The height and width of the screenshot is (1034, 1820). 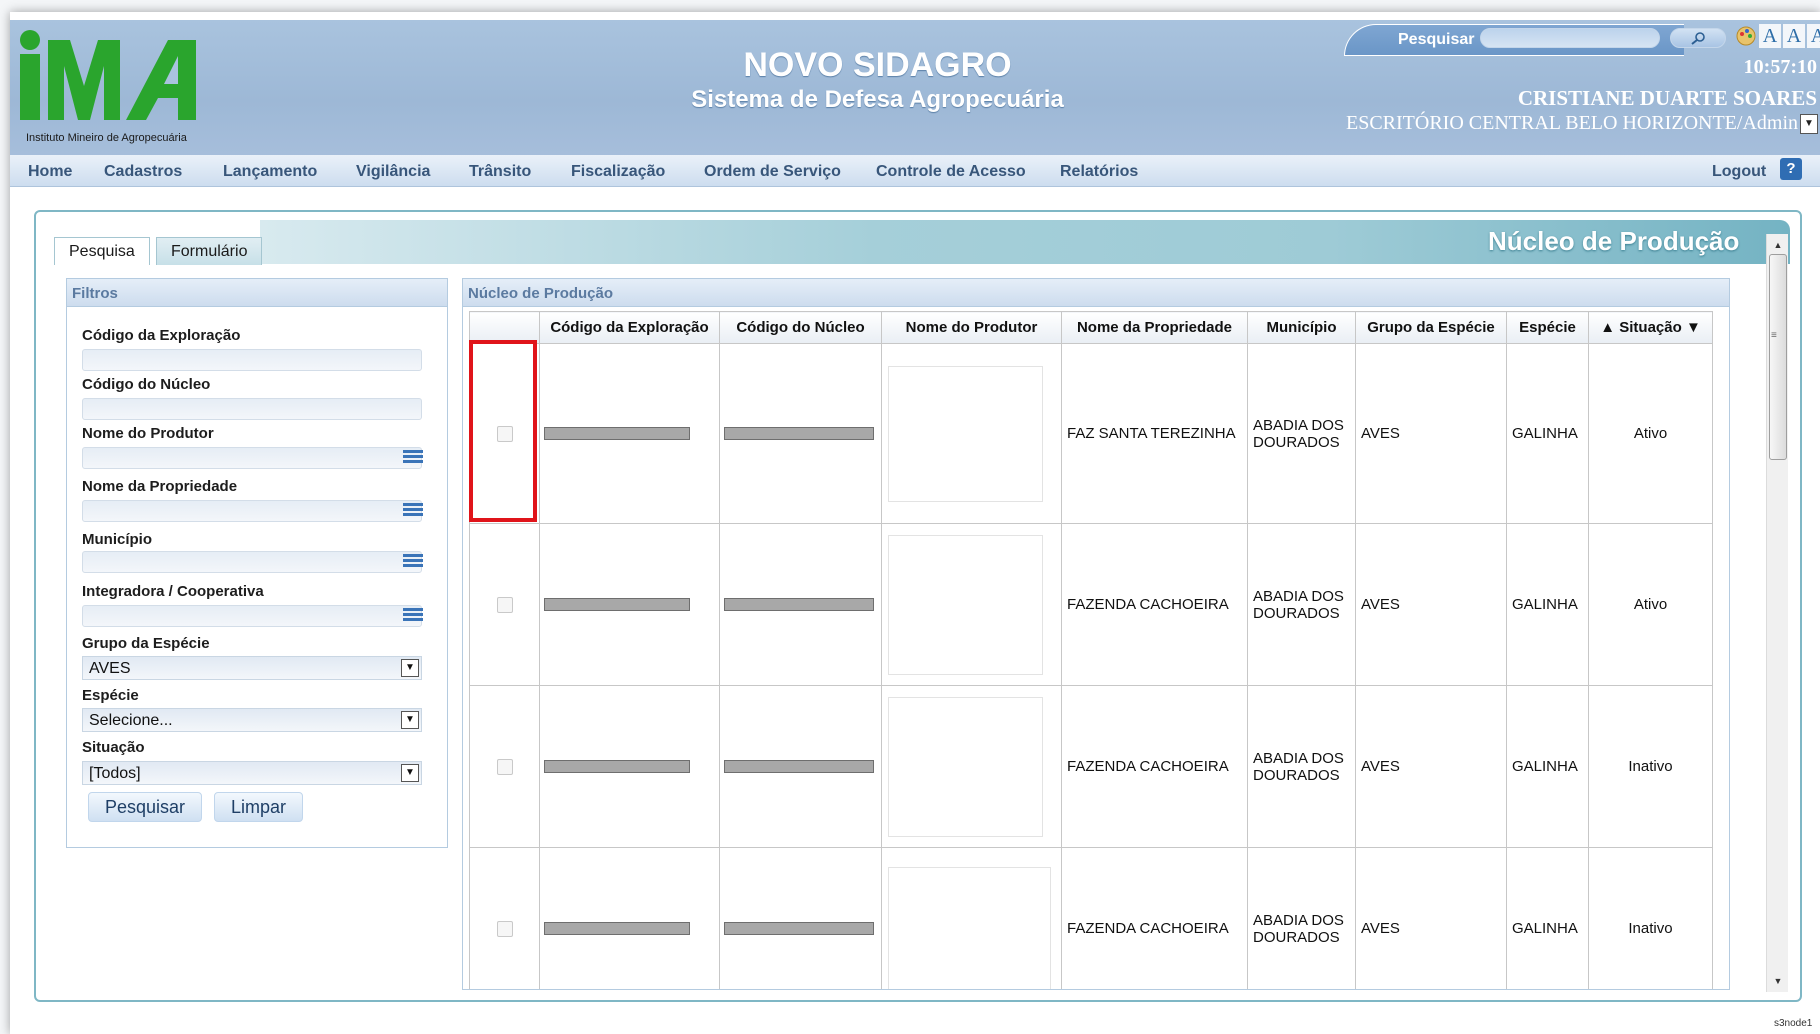 What do you see at coordinates (1154, 327) in the screenshot?
I see `col-nome-propriedade: Nome da Propriedade` at bounding box center [1154, 327].